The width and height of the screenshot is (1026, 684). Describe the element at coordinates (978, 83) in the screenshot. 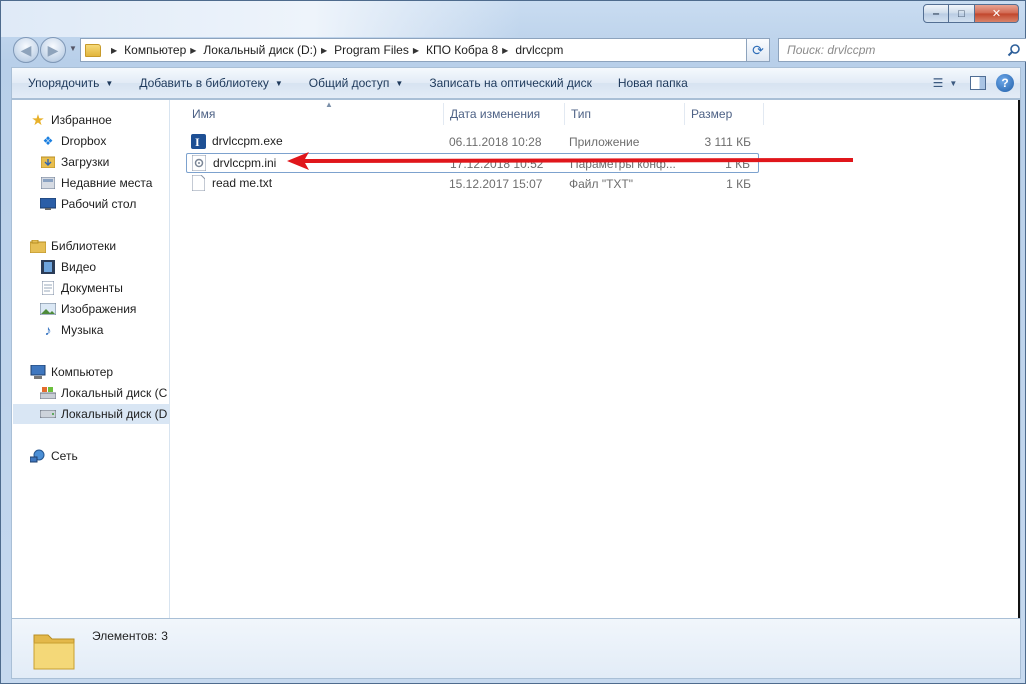

I see `preview-pane-icon` at that location.